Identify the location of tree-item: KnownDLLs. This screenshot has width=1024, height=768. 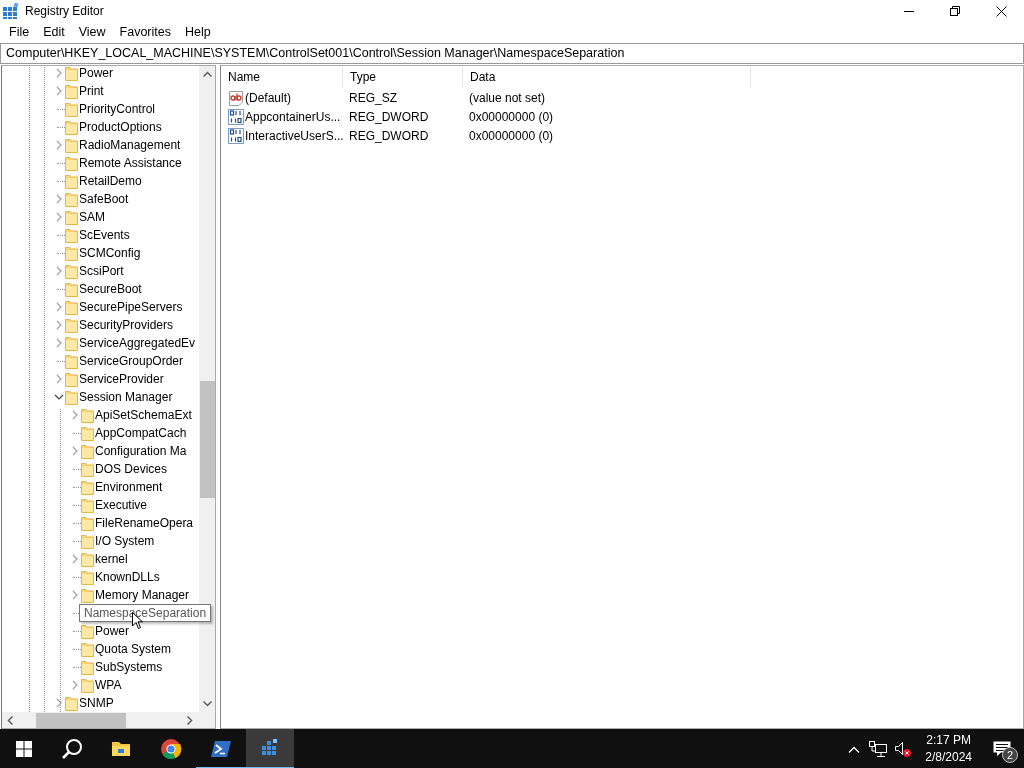
(127, 577).